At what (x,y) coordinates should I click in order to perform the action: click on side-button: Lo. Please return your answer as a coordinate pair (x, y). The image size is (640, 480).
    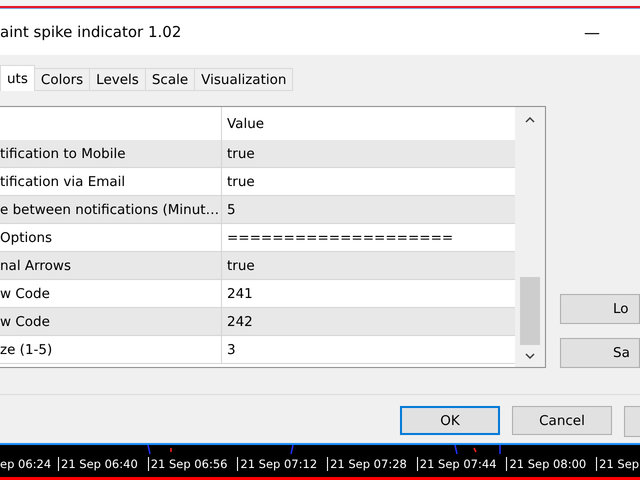
    Looking at the image, I should click on (600, 309).